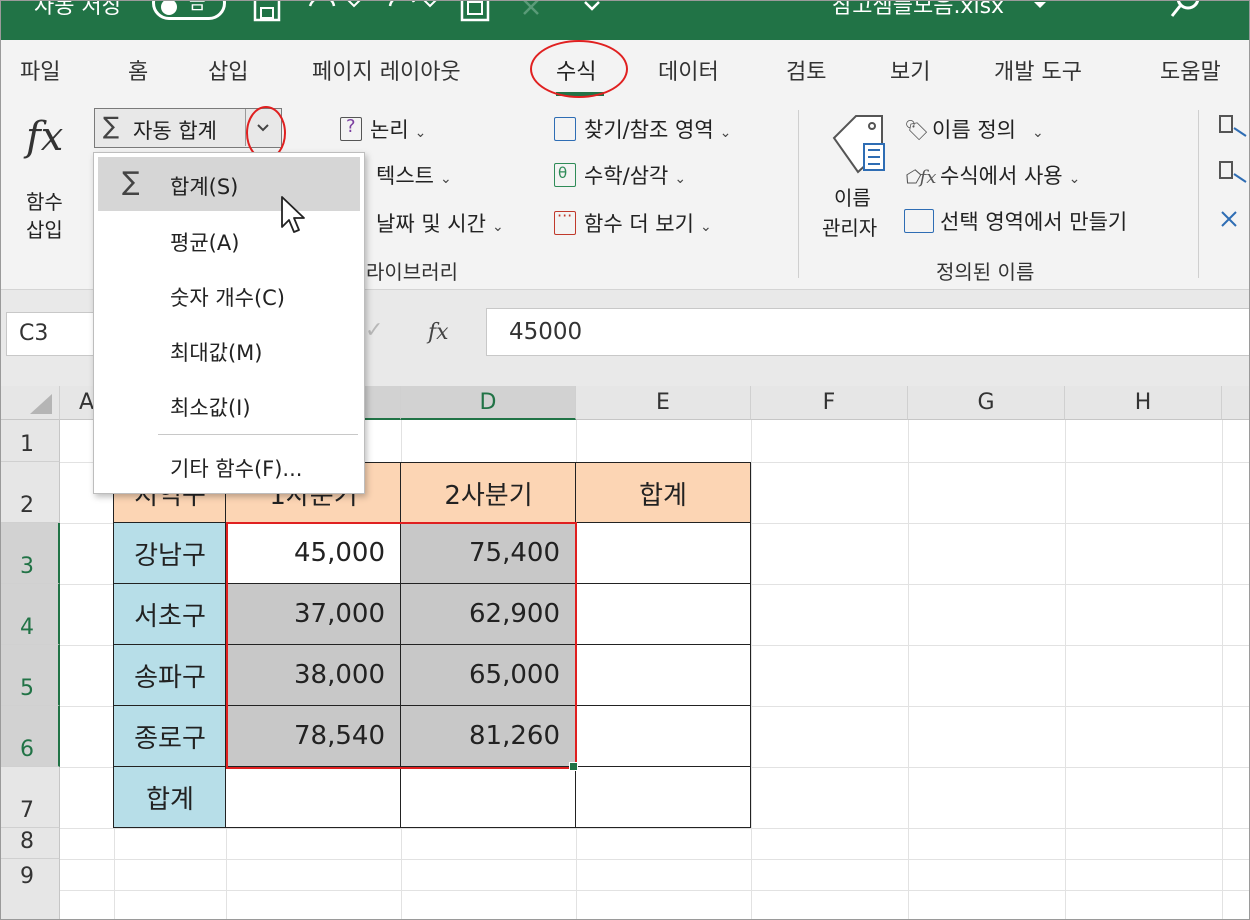 This screenshot has height=920, width=1250. Describe the element at coordinates (852, 198) in the screenshot. I see `name-manager-label-1: 이름` at that location.